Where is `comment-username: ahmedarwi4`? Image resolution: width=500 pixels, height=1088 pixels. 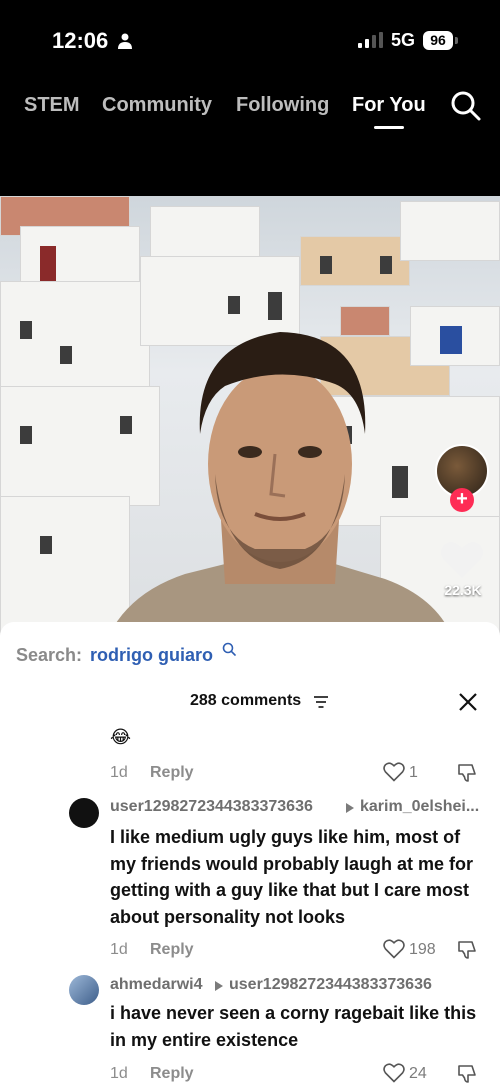
comment-username: ahmedarwi4 is located at coordinates (156, 985).